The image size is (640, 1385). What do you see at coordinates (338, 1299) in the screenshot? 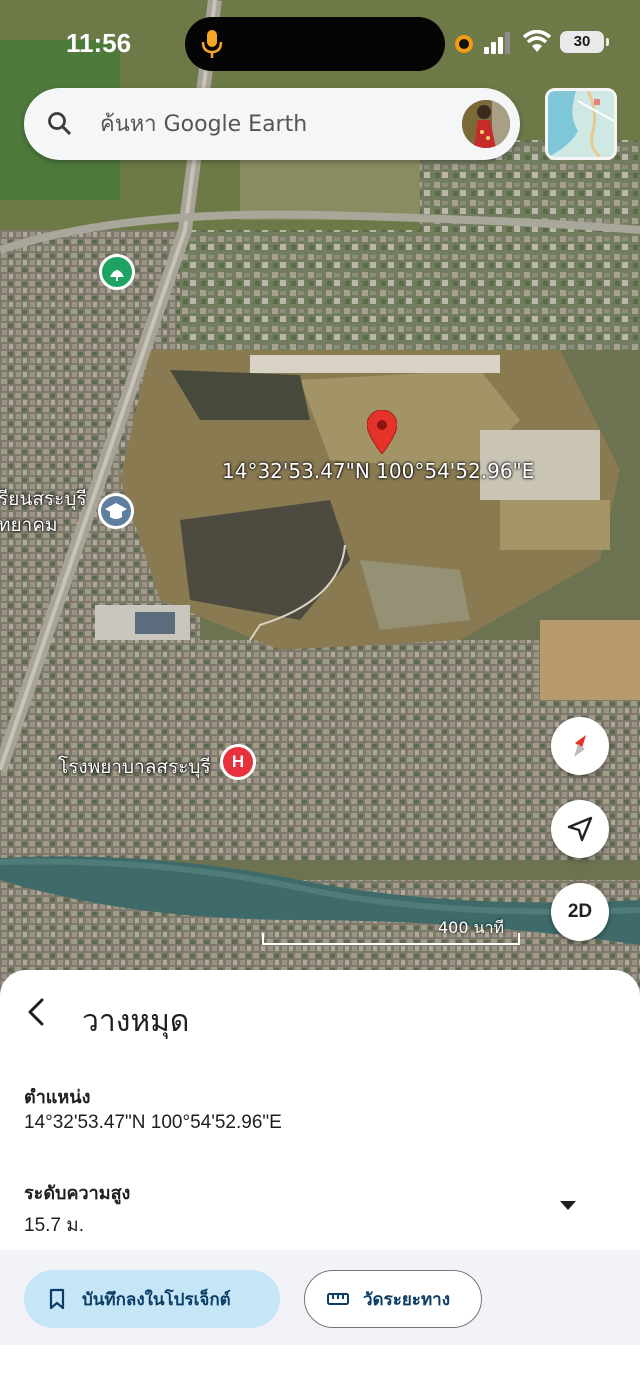
I see `ruler-icon` at bounding box center [338, 1299].